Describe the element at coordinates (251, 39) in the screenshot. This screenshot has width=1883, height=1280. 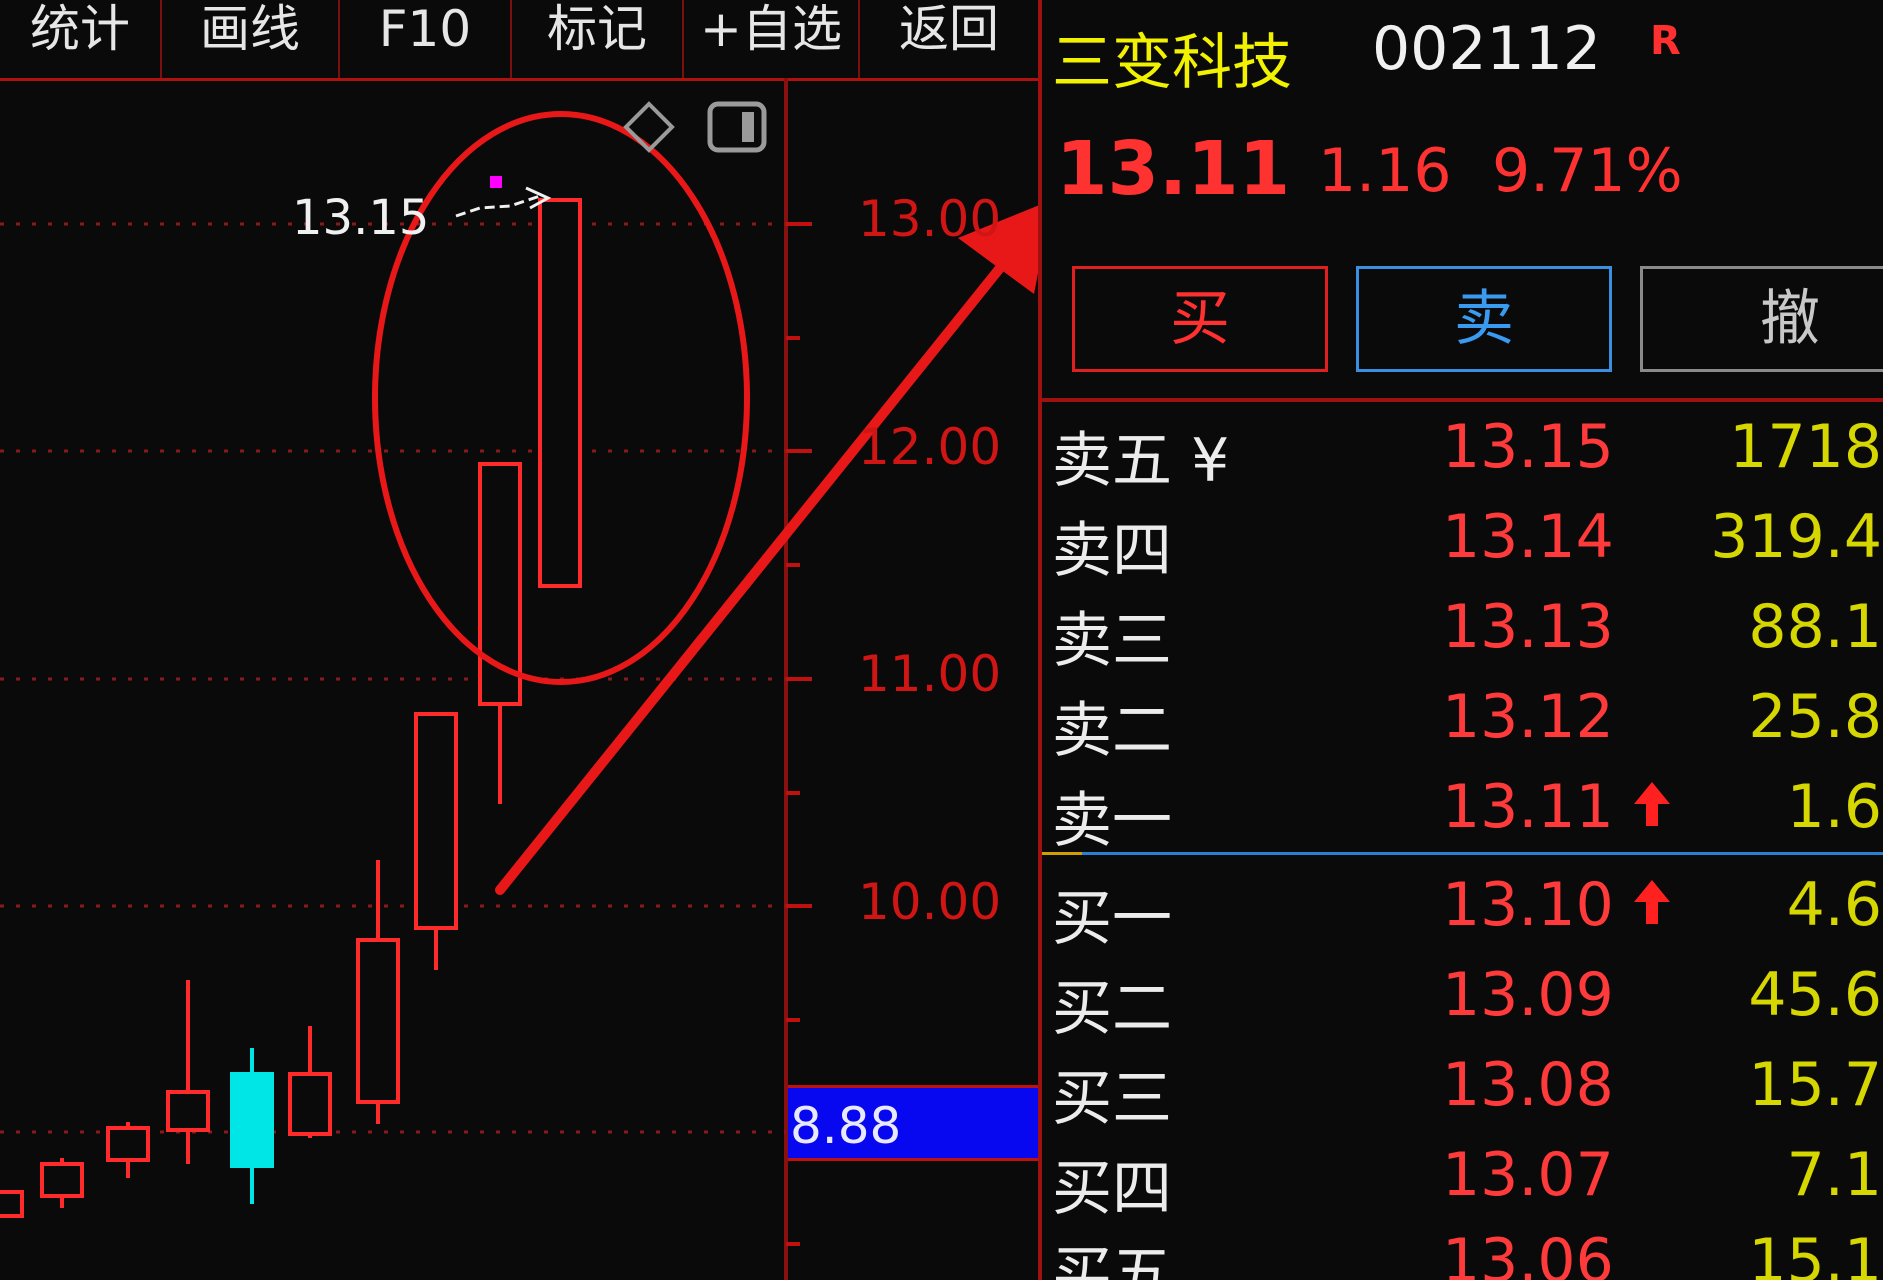
I see `toolbar-draw-line-button: 画线` at that location.